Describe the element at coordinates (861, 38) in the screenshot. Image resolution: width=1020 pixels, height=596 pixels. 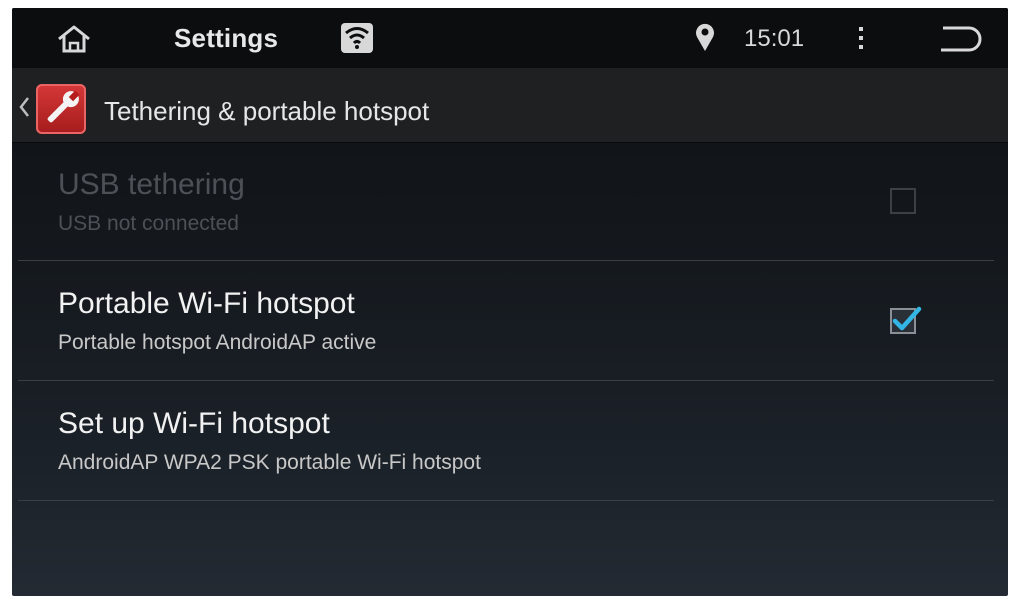
I see `overflow-menu-icon` at that location.